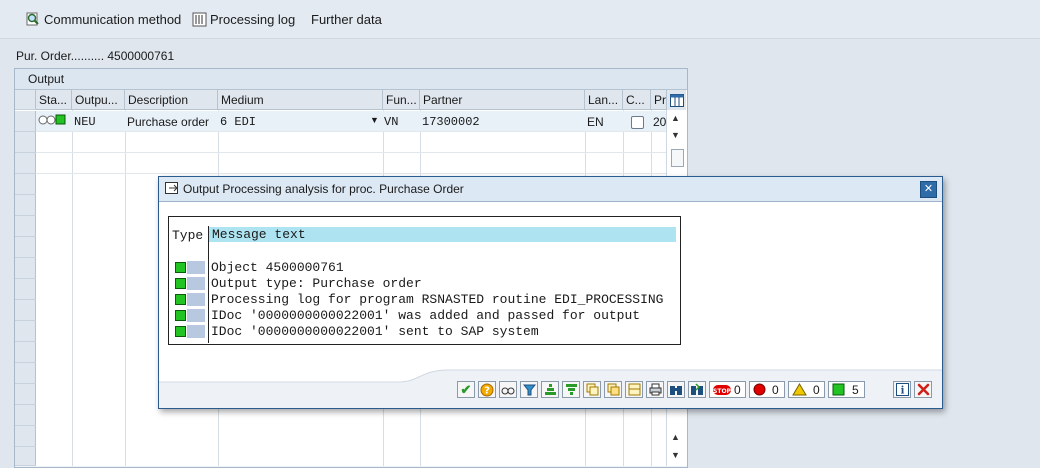  I want to click on warning-count: 0, so click(816, 389).